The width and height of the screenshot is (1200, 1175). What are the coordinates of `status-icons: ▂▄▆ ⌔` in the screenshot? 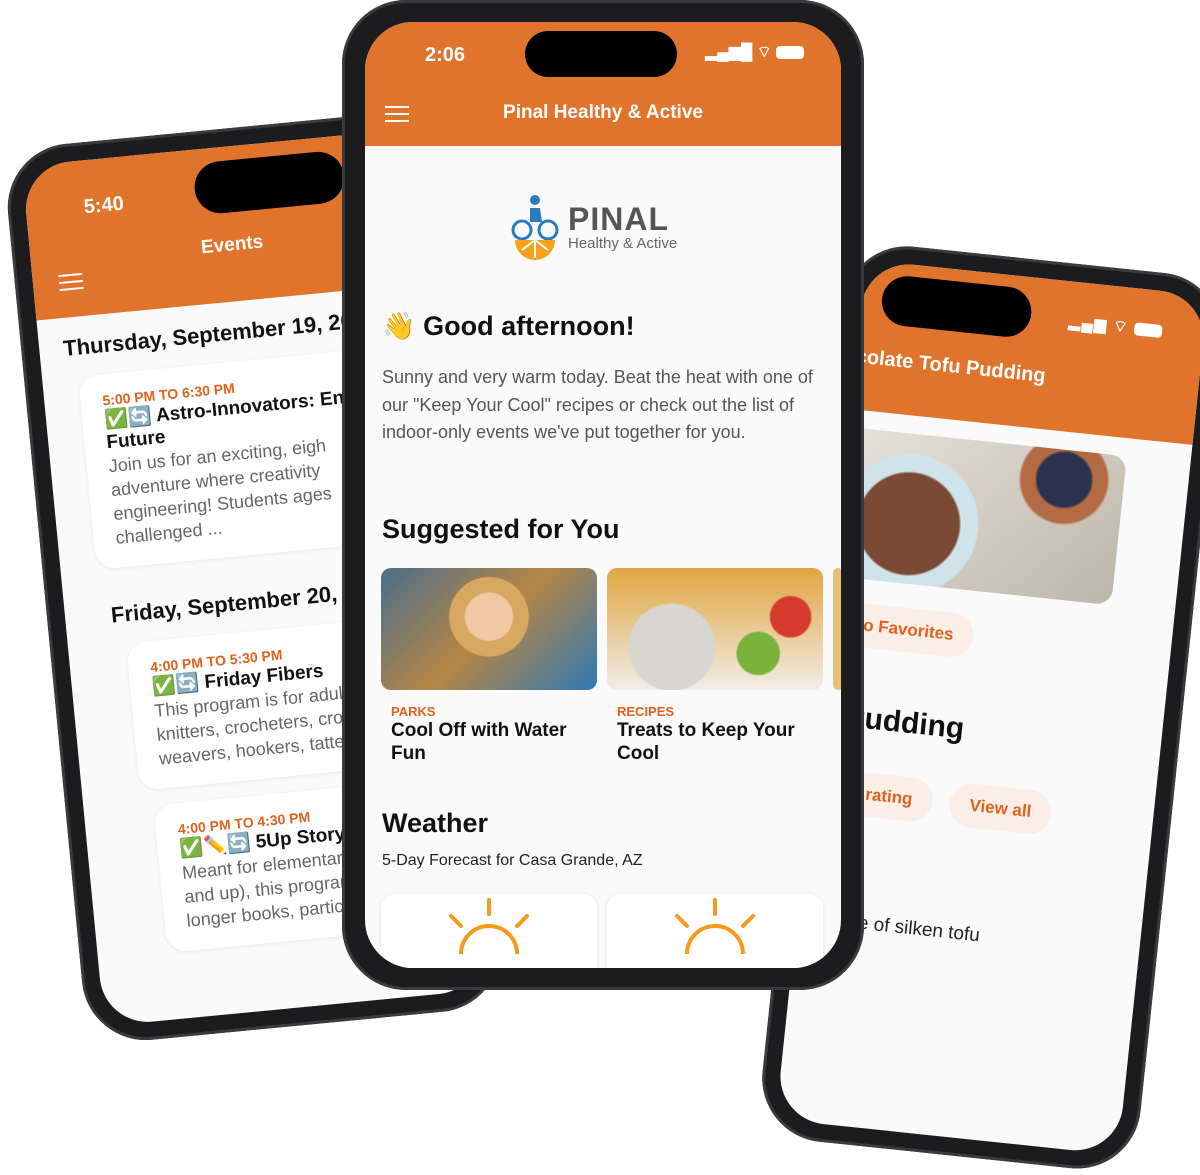 It's located at (1115, 326).